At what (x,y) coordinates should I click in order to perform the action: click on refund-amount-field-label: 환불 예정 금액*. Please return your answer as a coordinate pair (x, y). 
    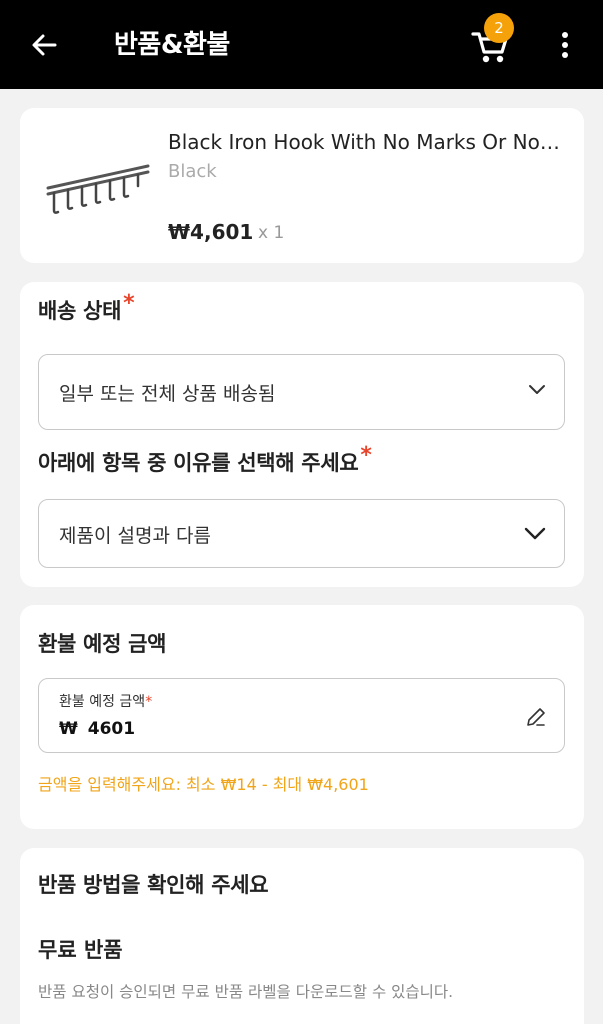
    Looking at the image, I should click on (106, 702).